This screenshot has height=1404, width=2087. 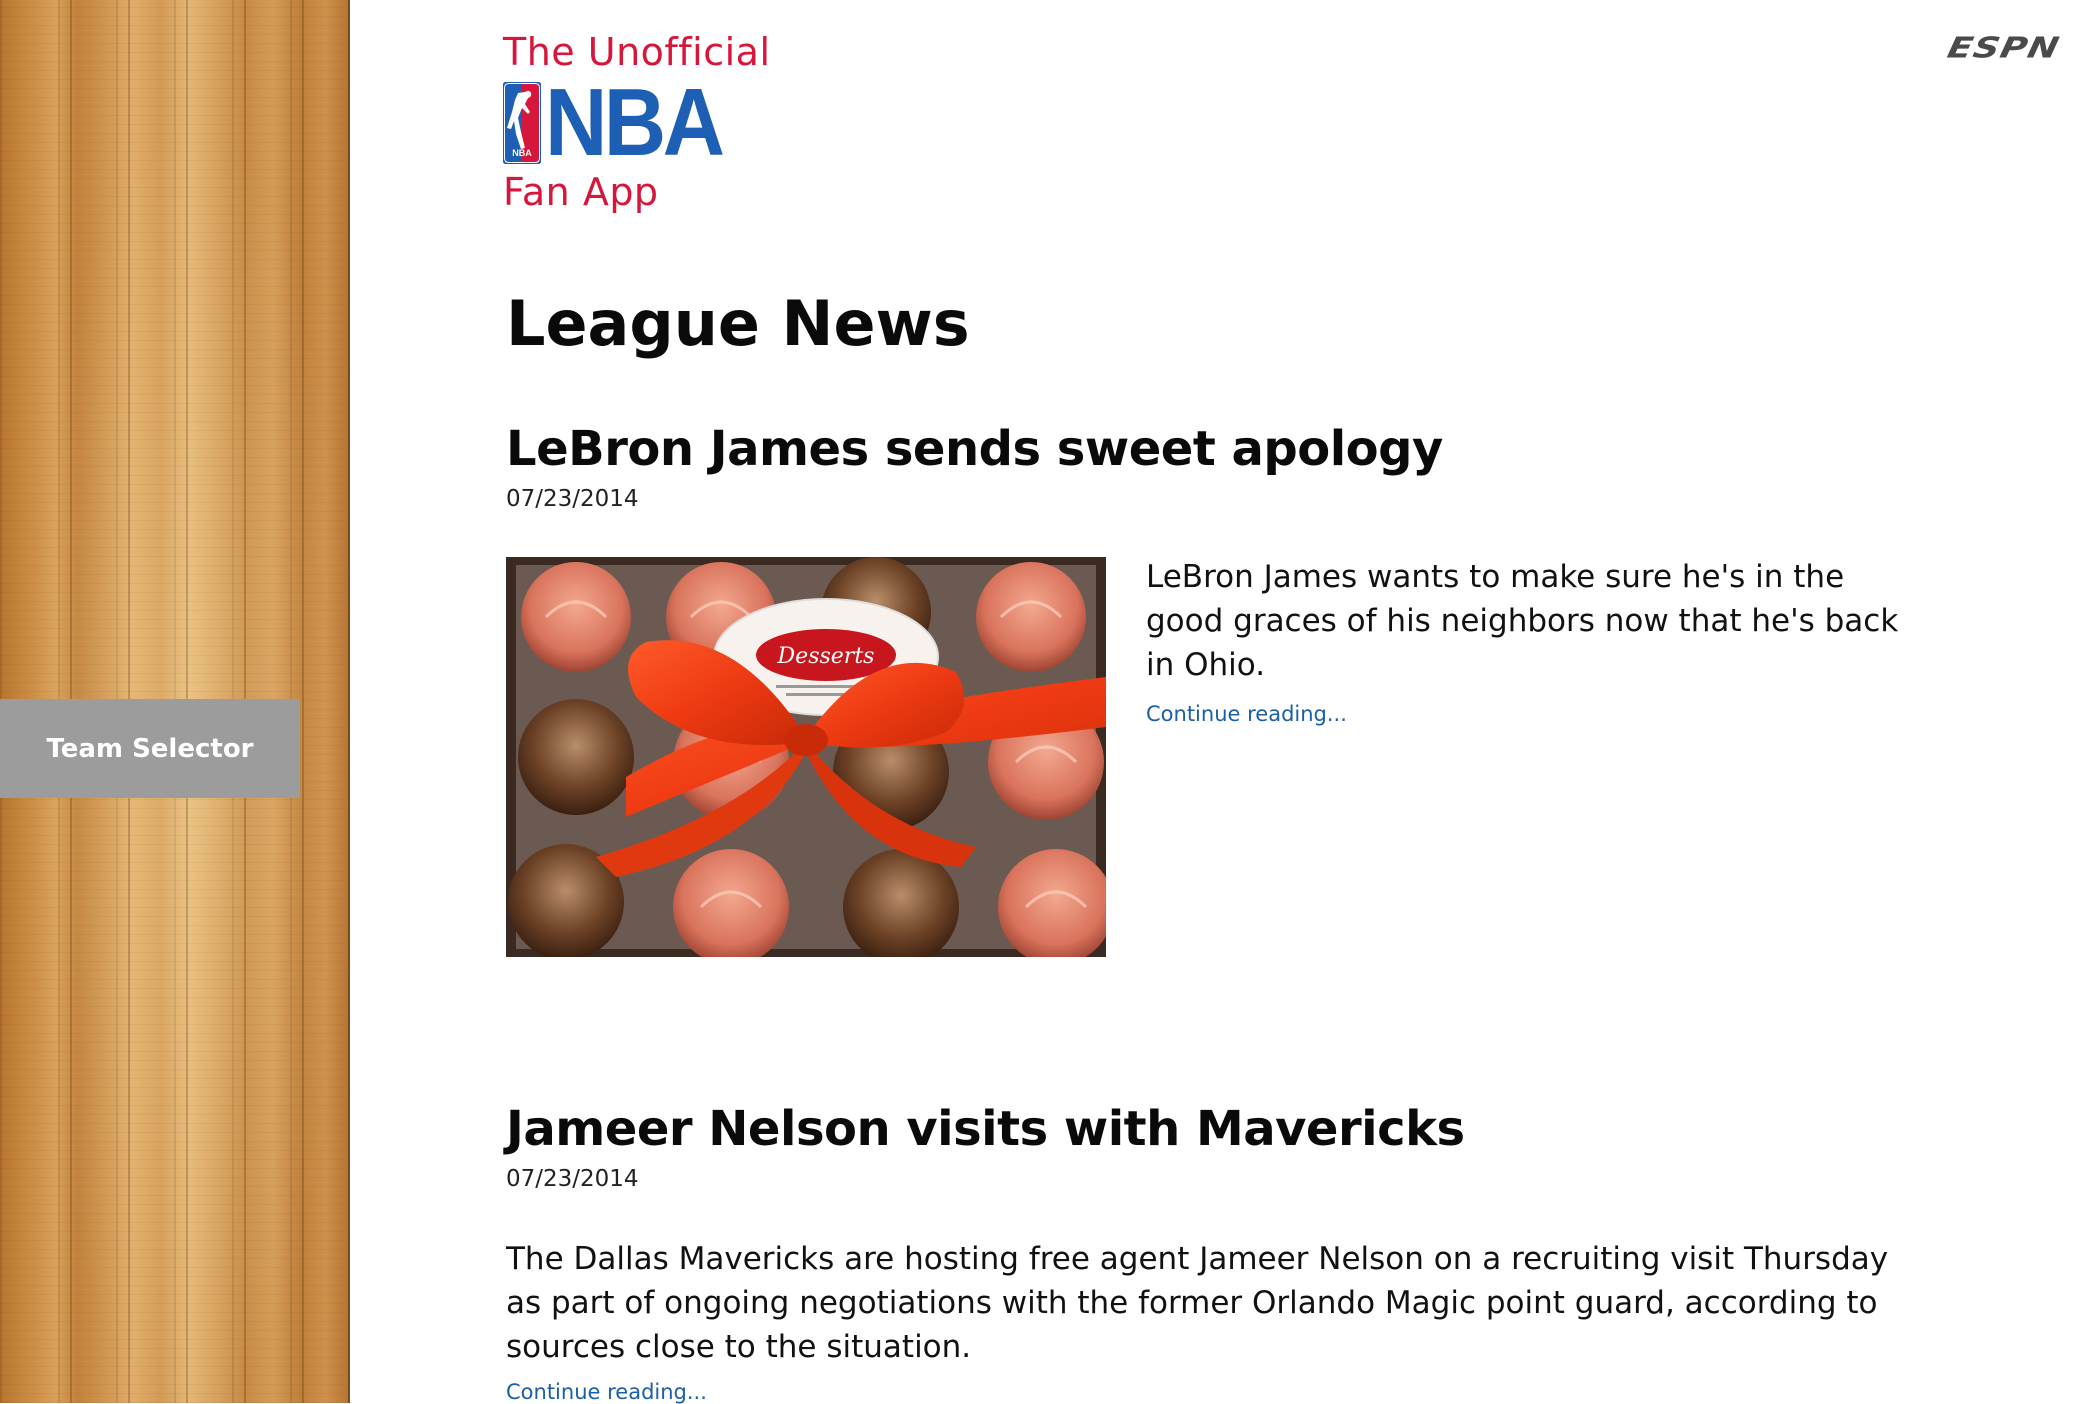 What do you see at coordinates (985, 1129) in the screenshot?
I see `article-title: Jameer Nelson visits with Mavericks` at bounding box center [985, 1129].